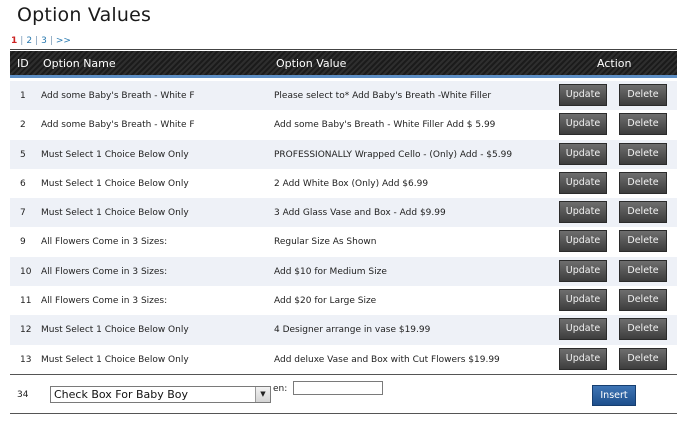 This screenshot has width=700, height=423. I want to click on row-id: 2, so click(23, 125).